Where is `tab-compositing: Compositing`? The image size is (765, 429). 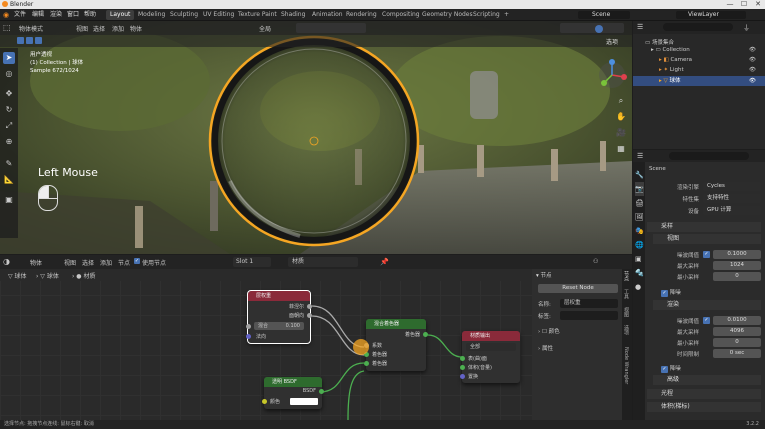 tab-compositing: Compositing is located at coordinates (401, 15).